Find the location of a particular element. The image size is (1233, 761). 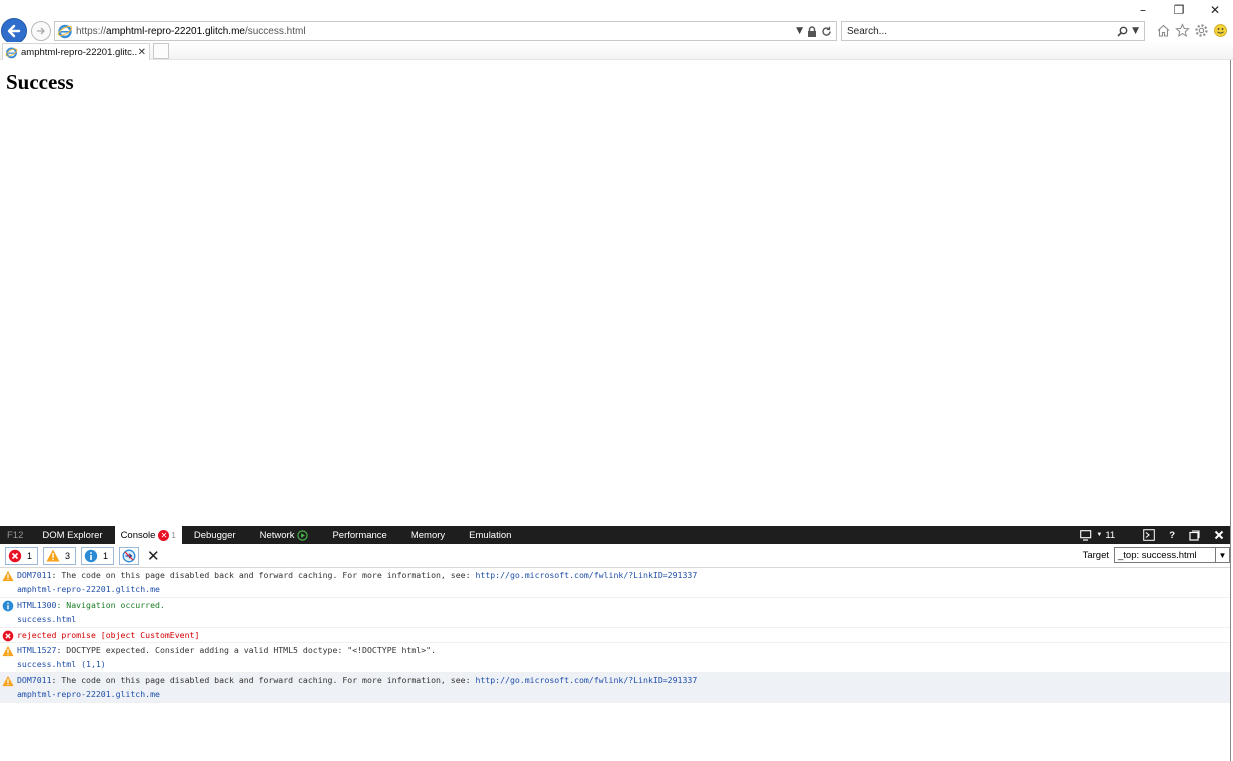

back-arrow-icon is located at coordinates (14, 31).